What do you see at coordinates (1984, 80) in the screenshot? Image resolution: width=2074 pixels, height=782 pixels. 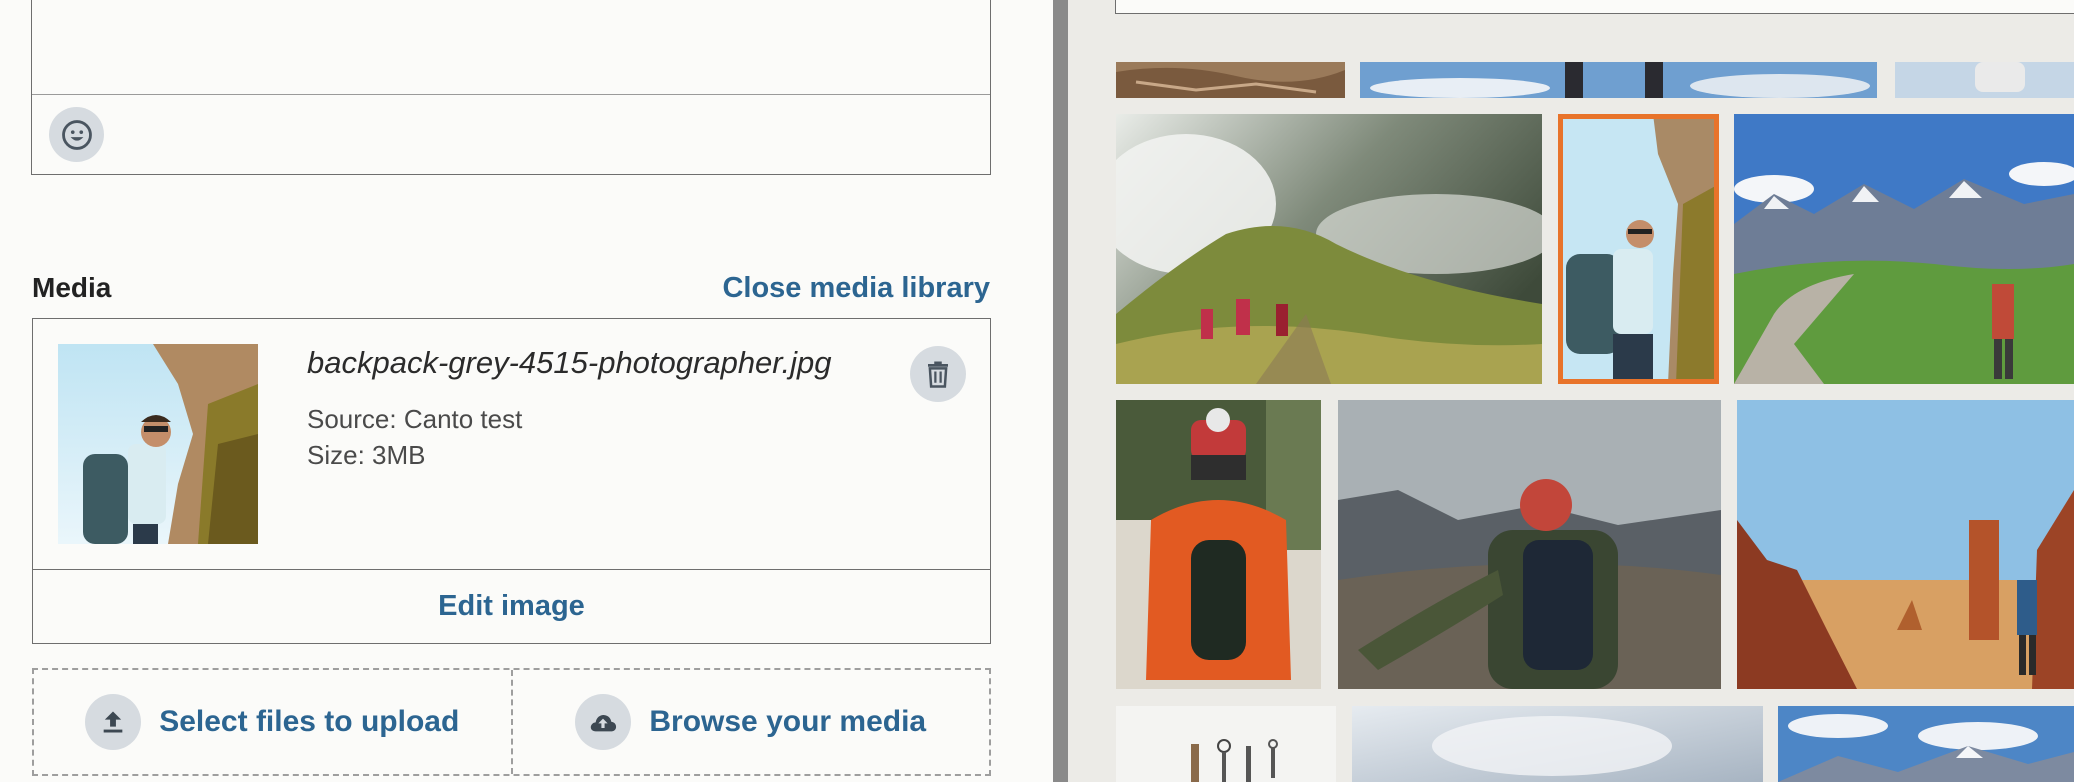 I see `library-image-hiker-top` at bounding box center [1984, 80].